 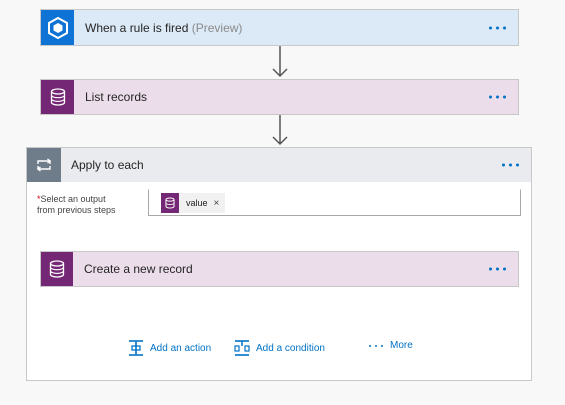 What do you see at coordinates (510, 165) in the screenshot?
I see `apply-to-each-more-button` at bounding box center [510, 165].